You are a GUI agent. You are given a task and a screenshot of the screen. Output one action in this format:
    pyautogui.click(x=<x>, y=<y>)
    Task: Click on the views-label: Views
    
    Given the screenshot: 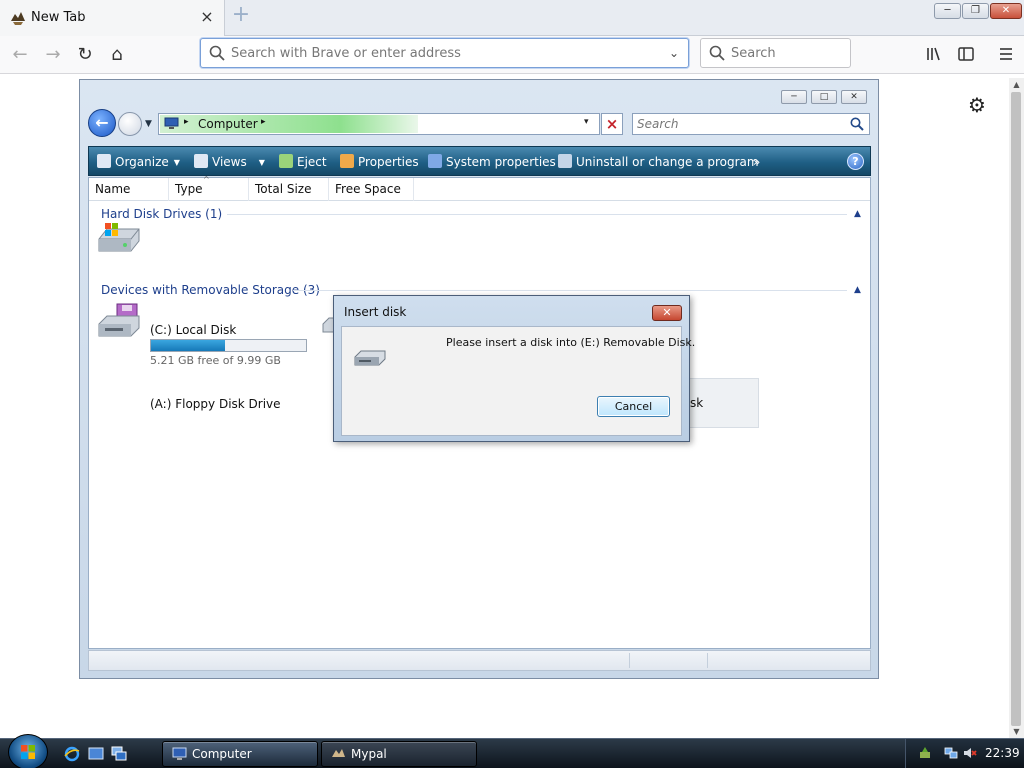 What is the action you would take?
    pyautogui.click(x=229, y=162)
    